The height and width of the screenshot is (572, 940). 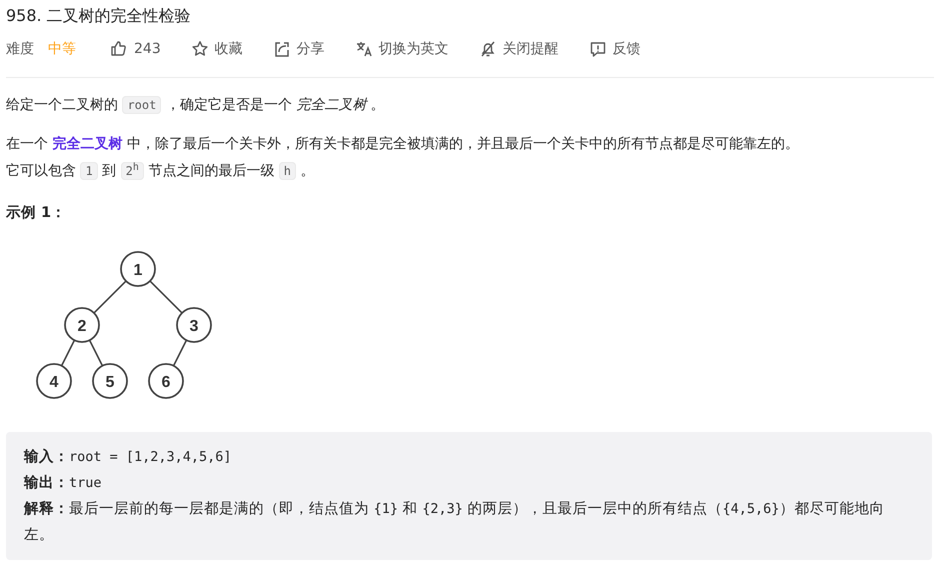 I want to click on example-line: 输入：root = [1,2,3,4,5,6], so click(x=128, y=457).